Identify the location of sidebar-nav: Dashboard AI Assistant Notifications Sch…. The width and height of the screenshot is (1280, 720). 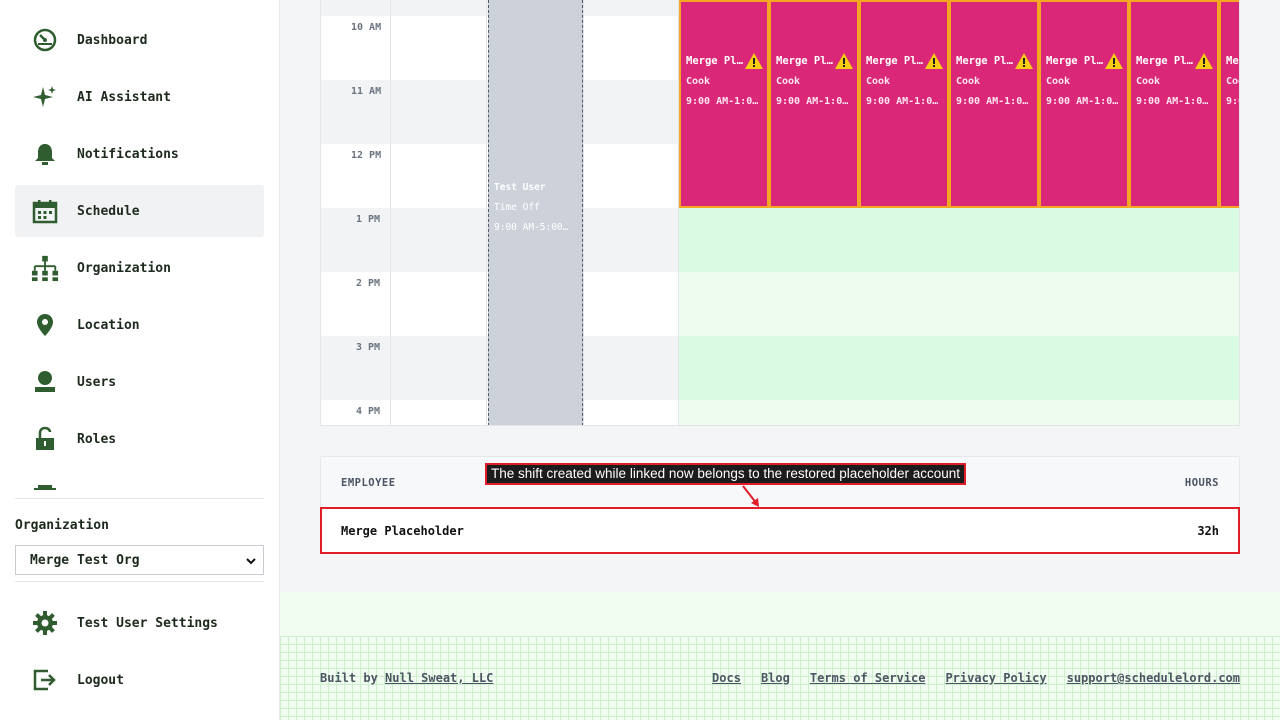
(139, 252).